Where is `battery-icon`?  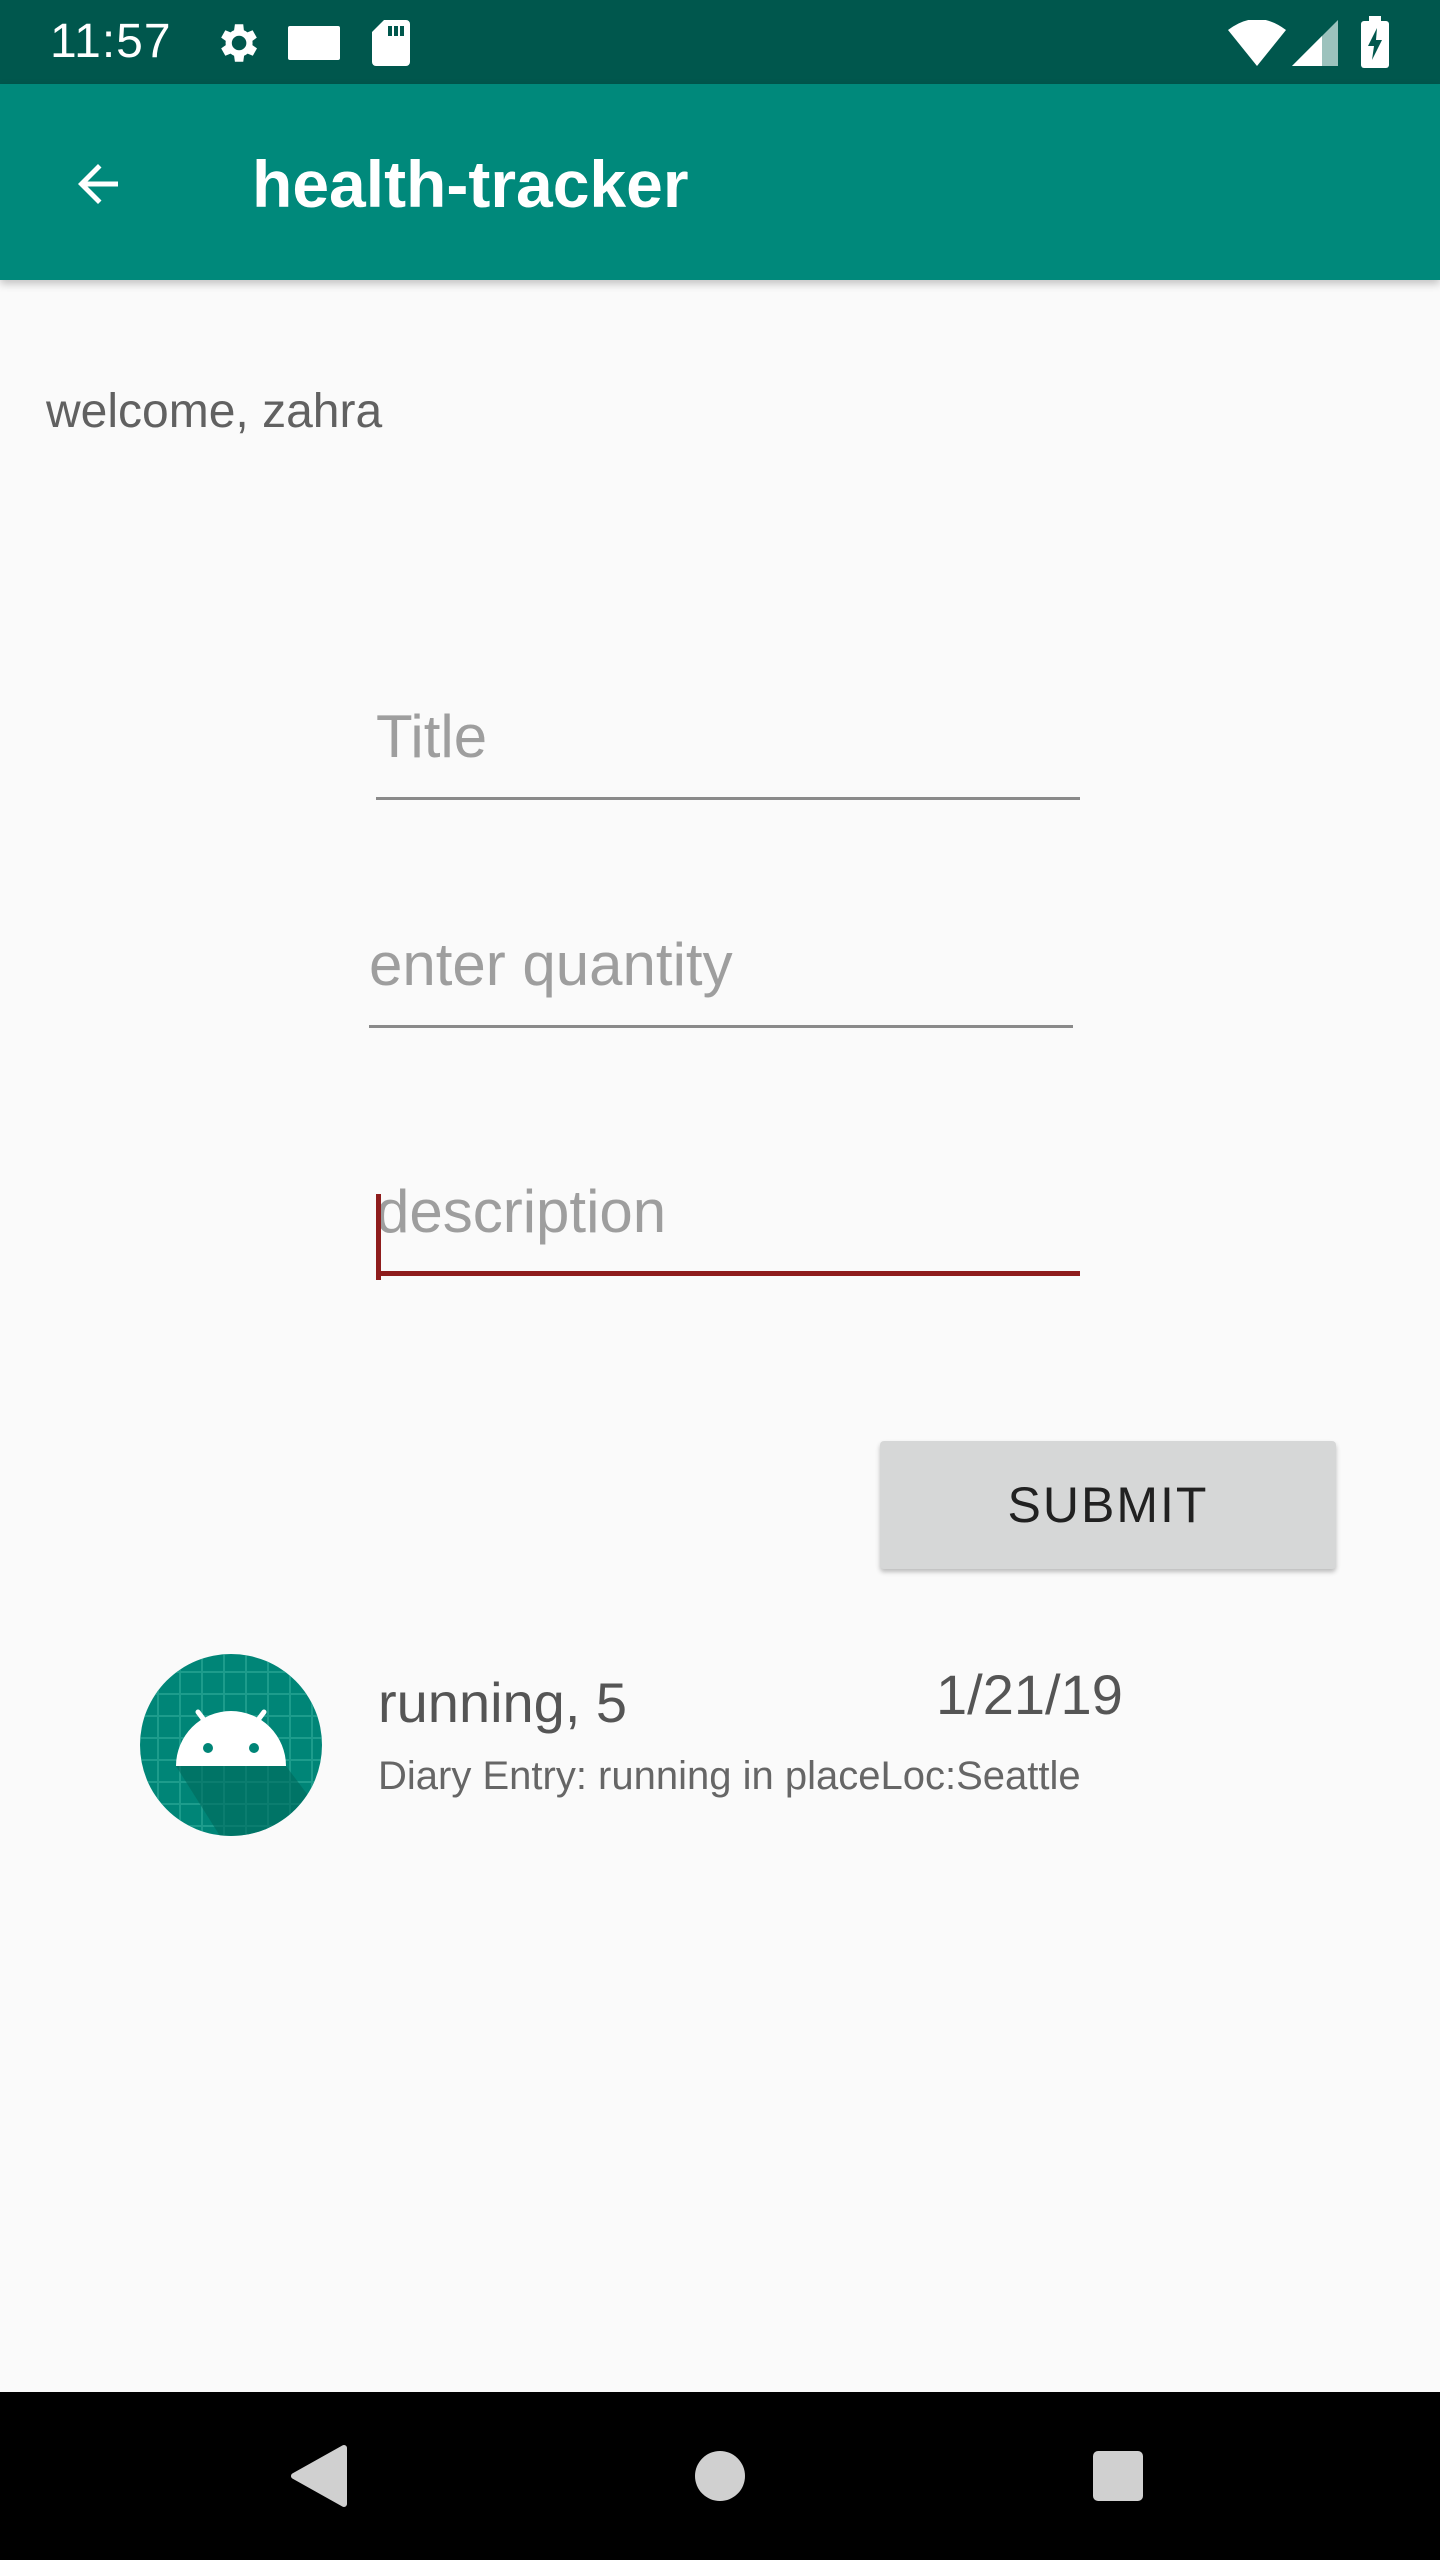
battery-icon is located at coordinates (1375, 42).